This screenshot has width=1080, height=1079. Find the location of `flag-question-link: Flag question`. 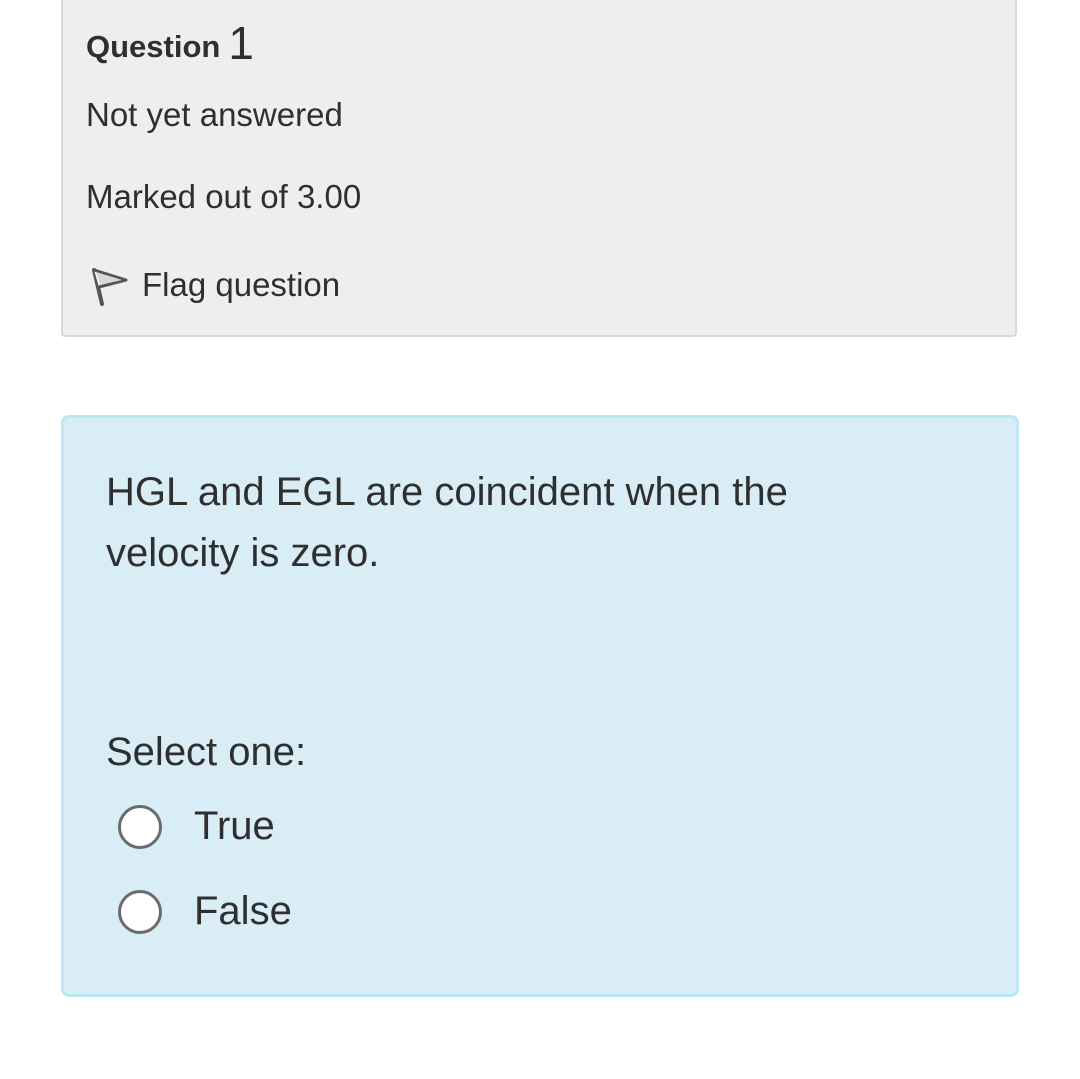

flag-question-link: Flag question is located at coordinates (214, 285).